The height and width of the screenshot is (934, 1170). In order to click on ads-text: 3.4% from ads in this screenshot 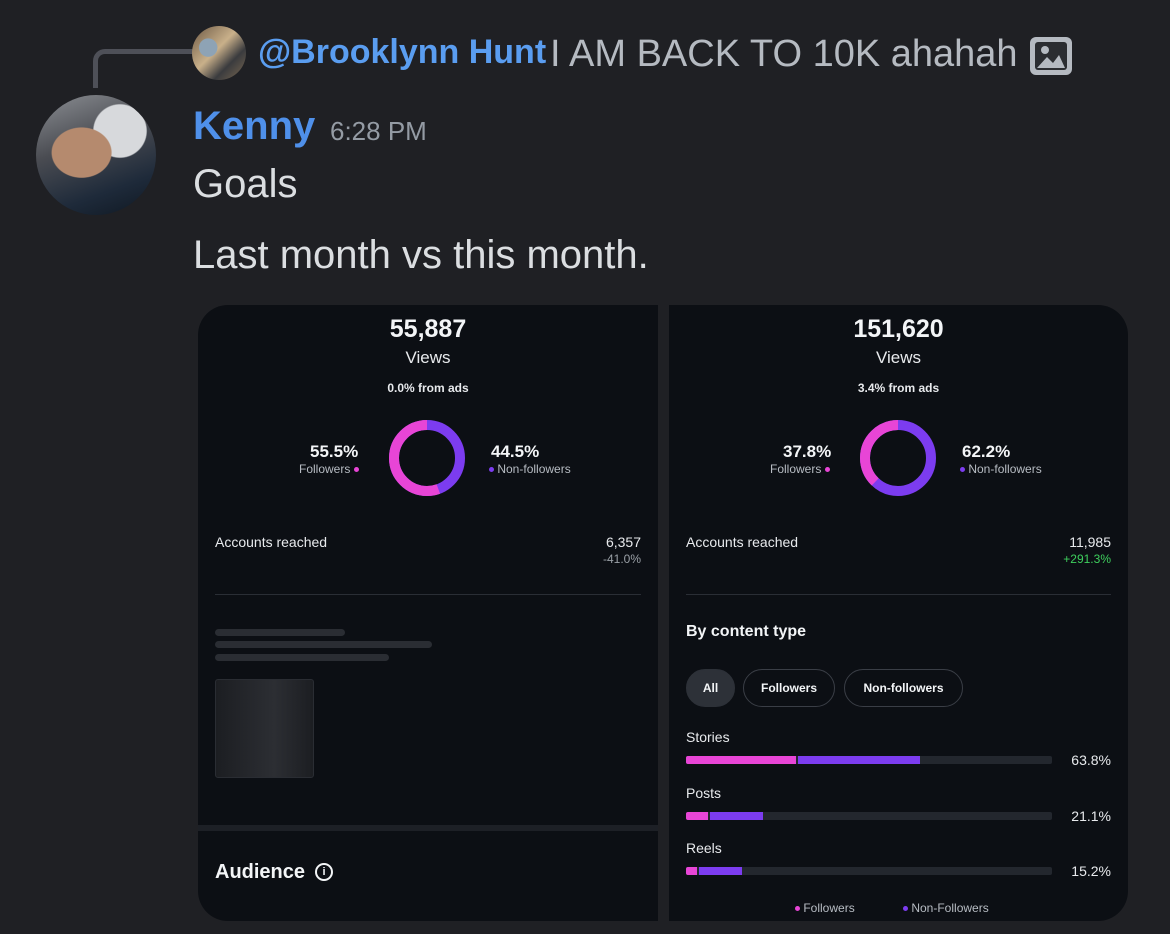, I will do `click(898, 388)`.